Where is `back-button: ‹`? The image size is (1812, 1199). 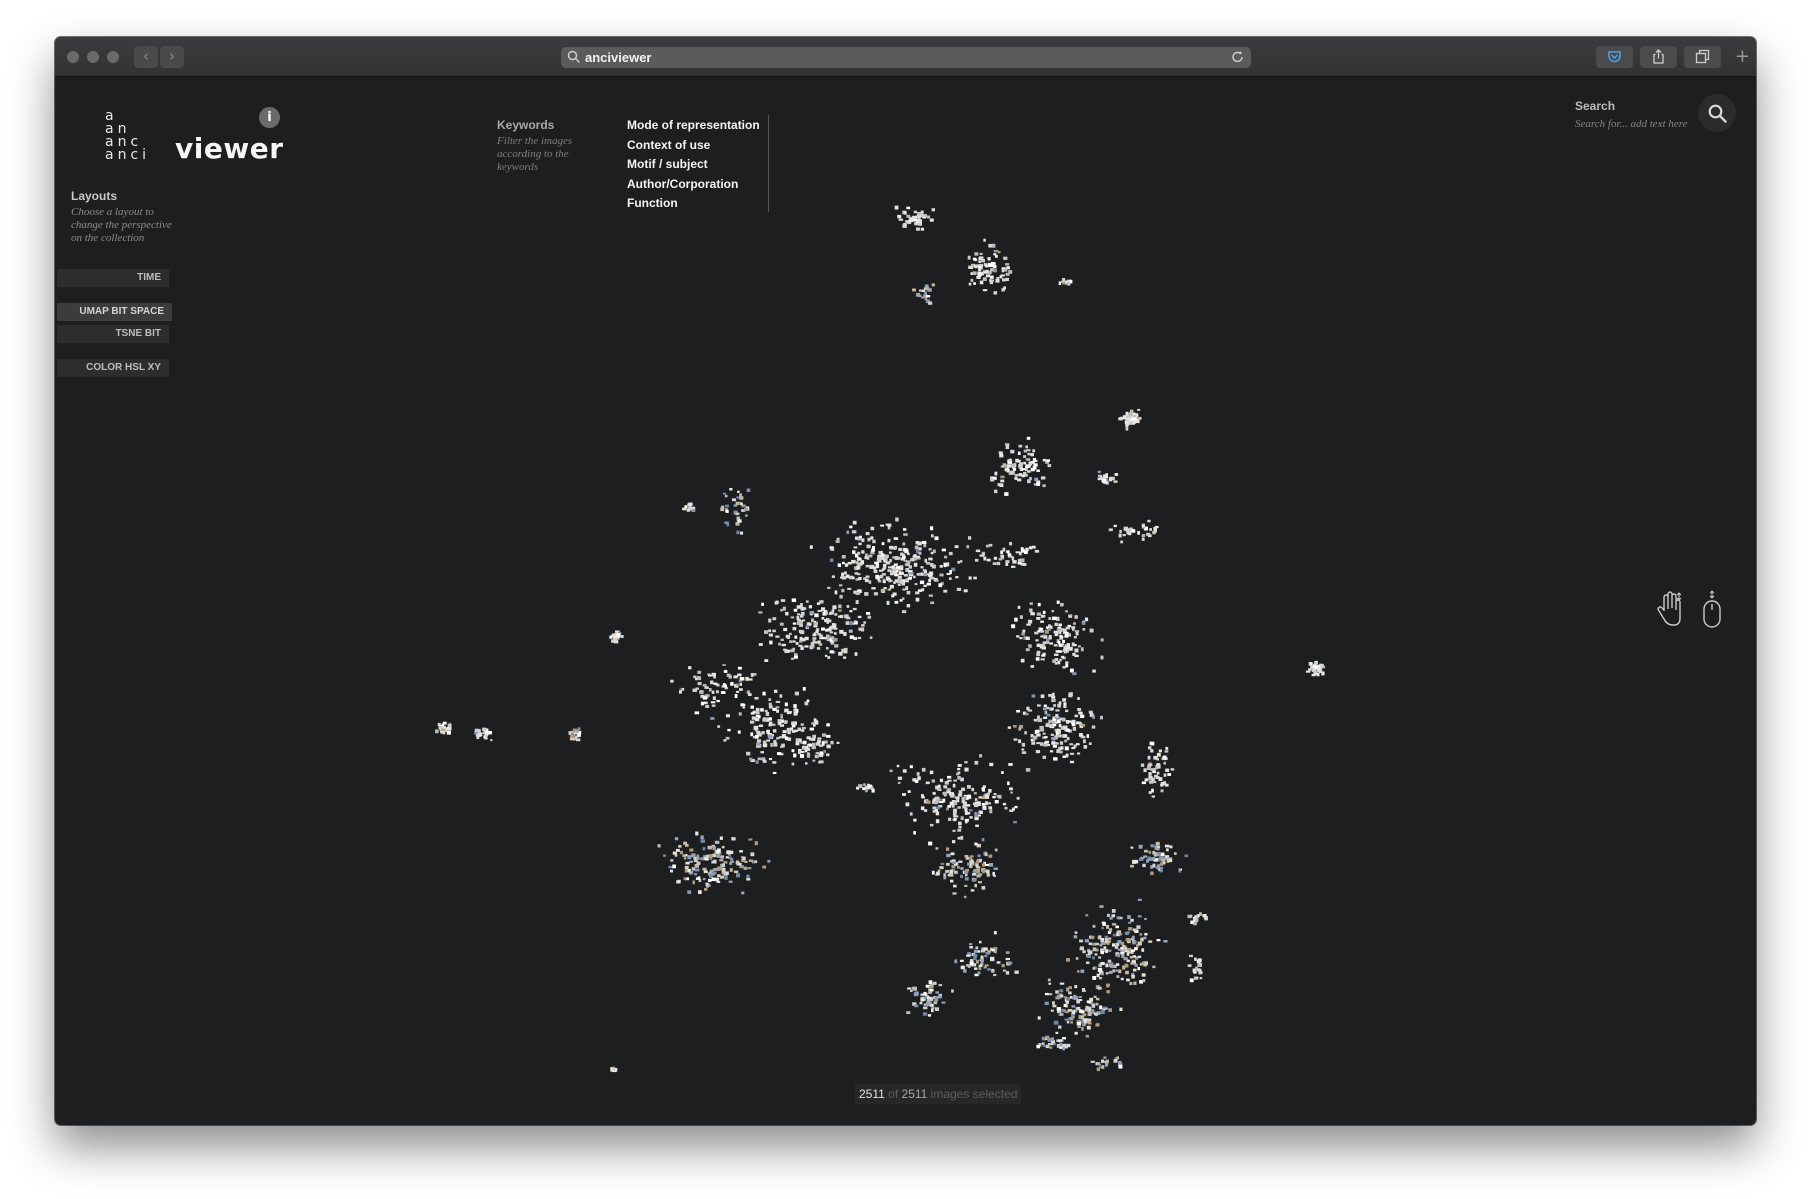 back-button: ‹ is located at coordinates (146, 57).